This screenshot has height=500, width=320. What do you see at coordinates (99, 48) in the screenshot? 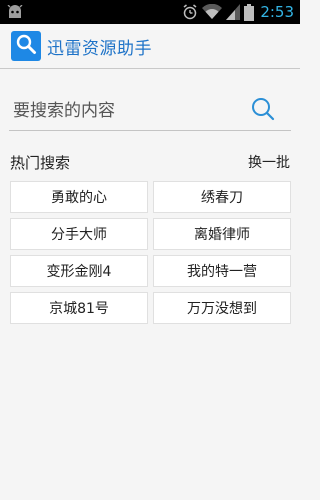
I see `app-title: 迅雷资源助手` at bounding box center [99, 48].